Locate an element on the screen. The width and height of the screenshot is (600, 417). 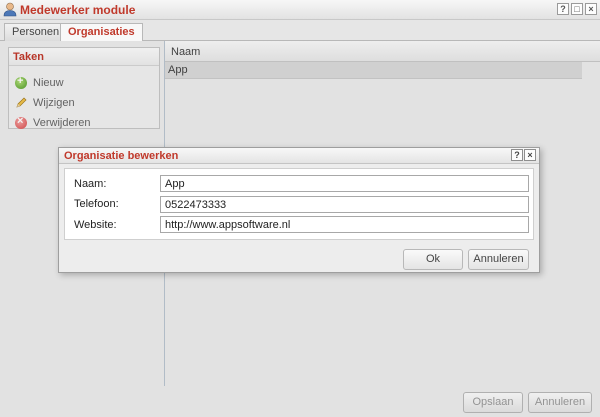
ok-button: Ok is located at coordinates (433, 259).